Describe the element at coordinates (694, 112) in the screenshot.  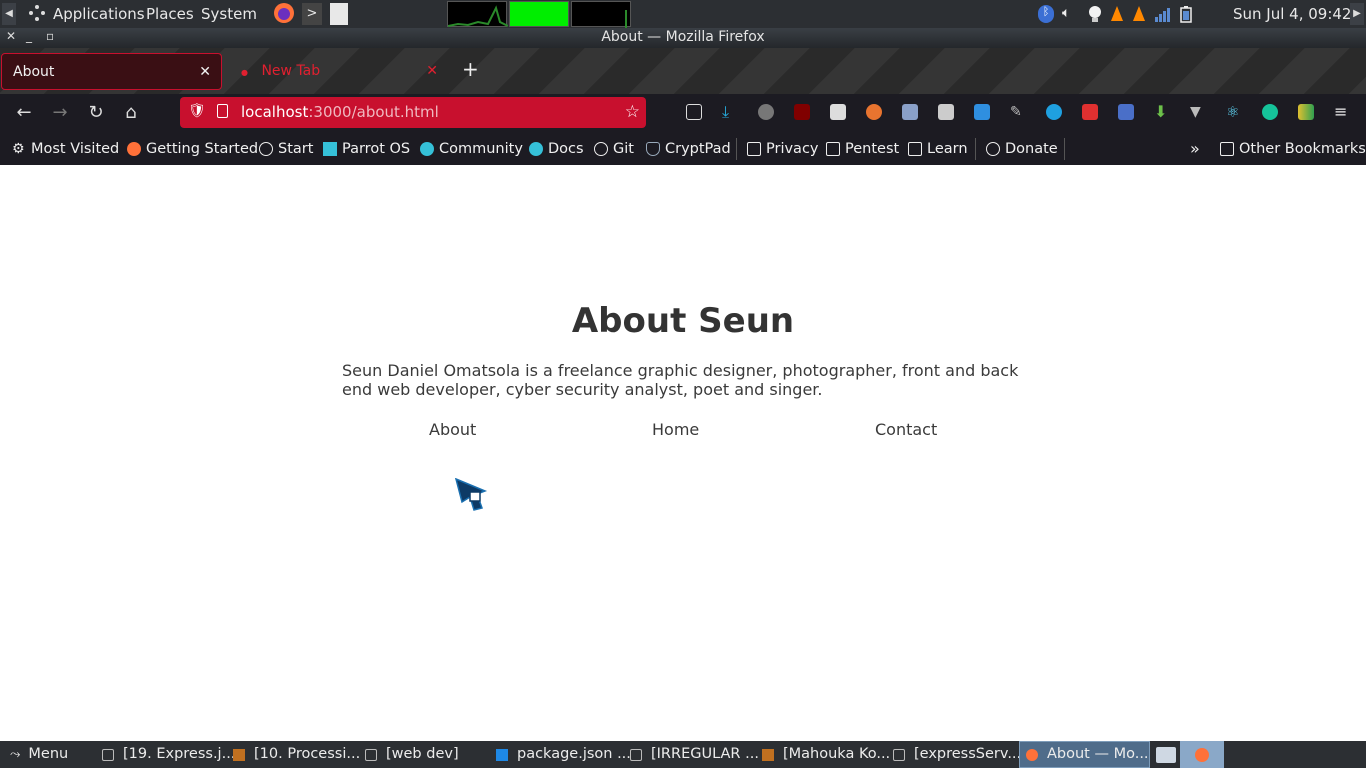
I see `pocket-icon` at that location.